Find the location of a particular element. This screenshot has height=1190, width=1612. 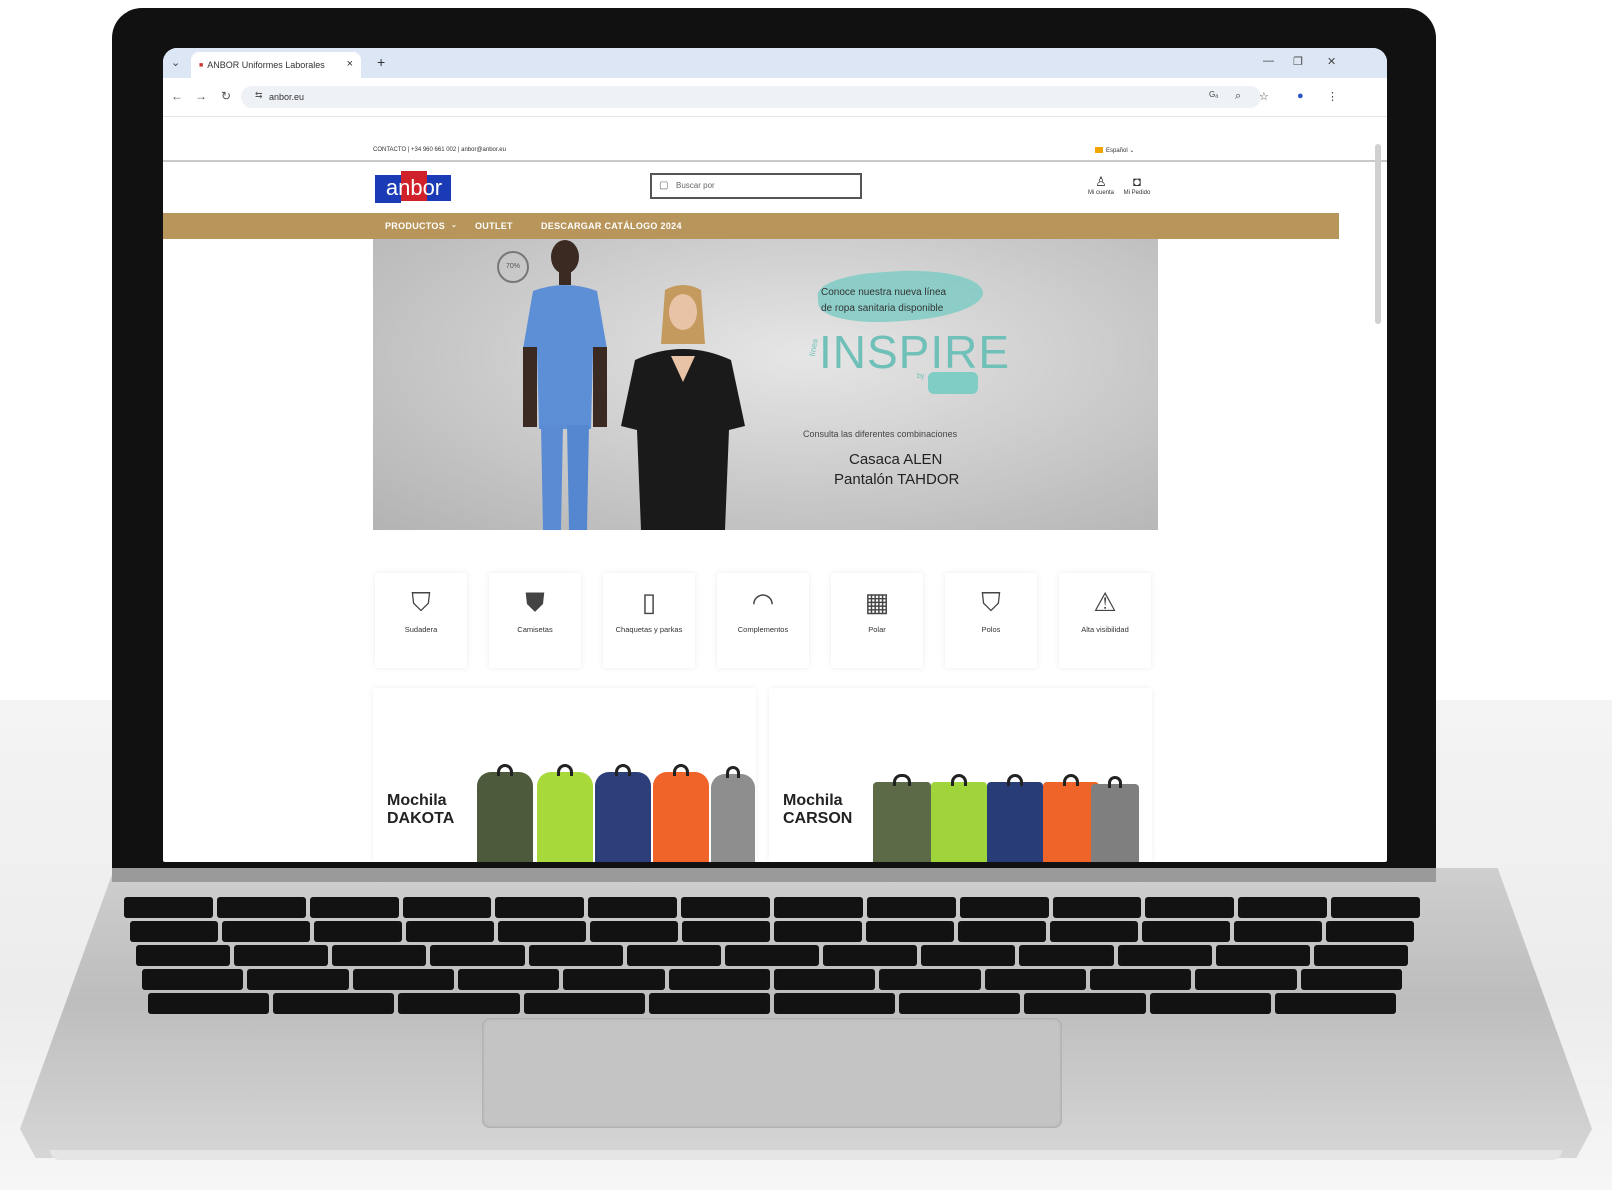

translate-icon: Gₐ is located at coordinates (1213, 94).